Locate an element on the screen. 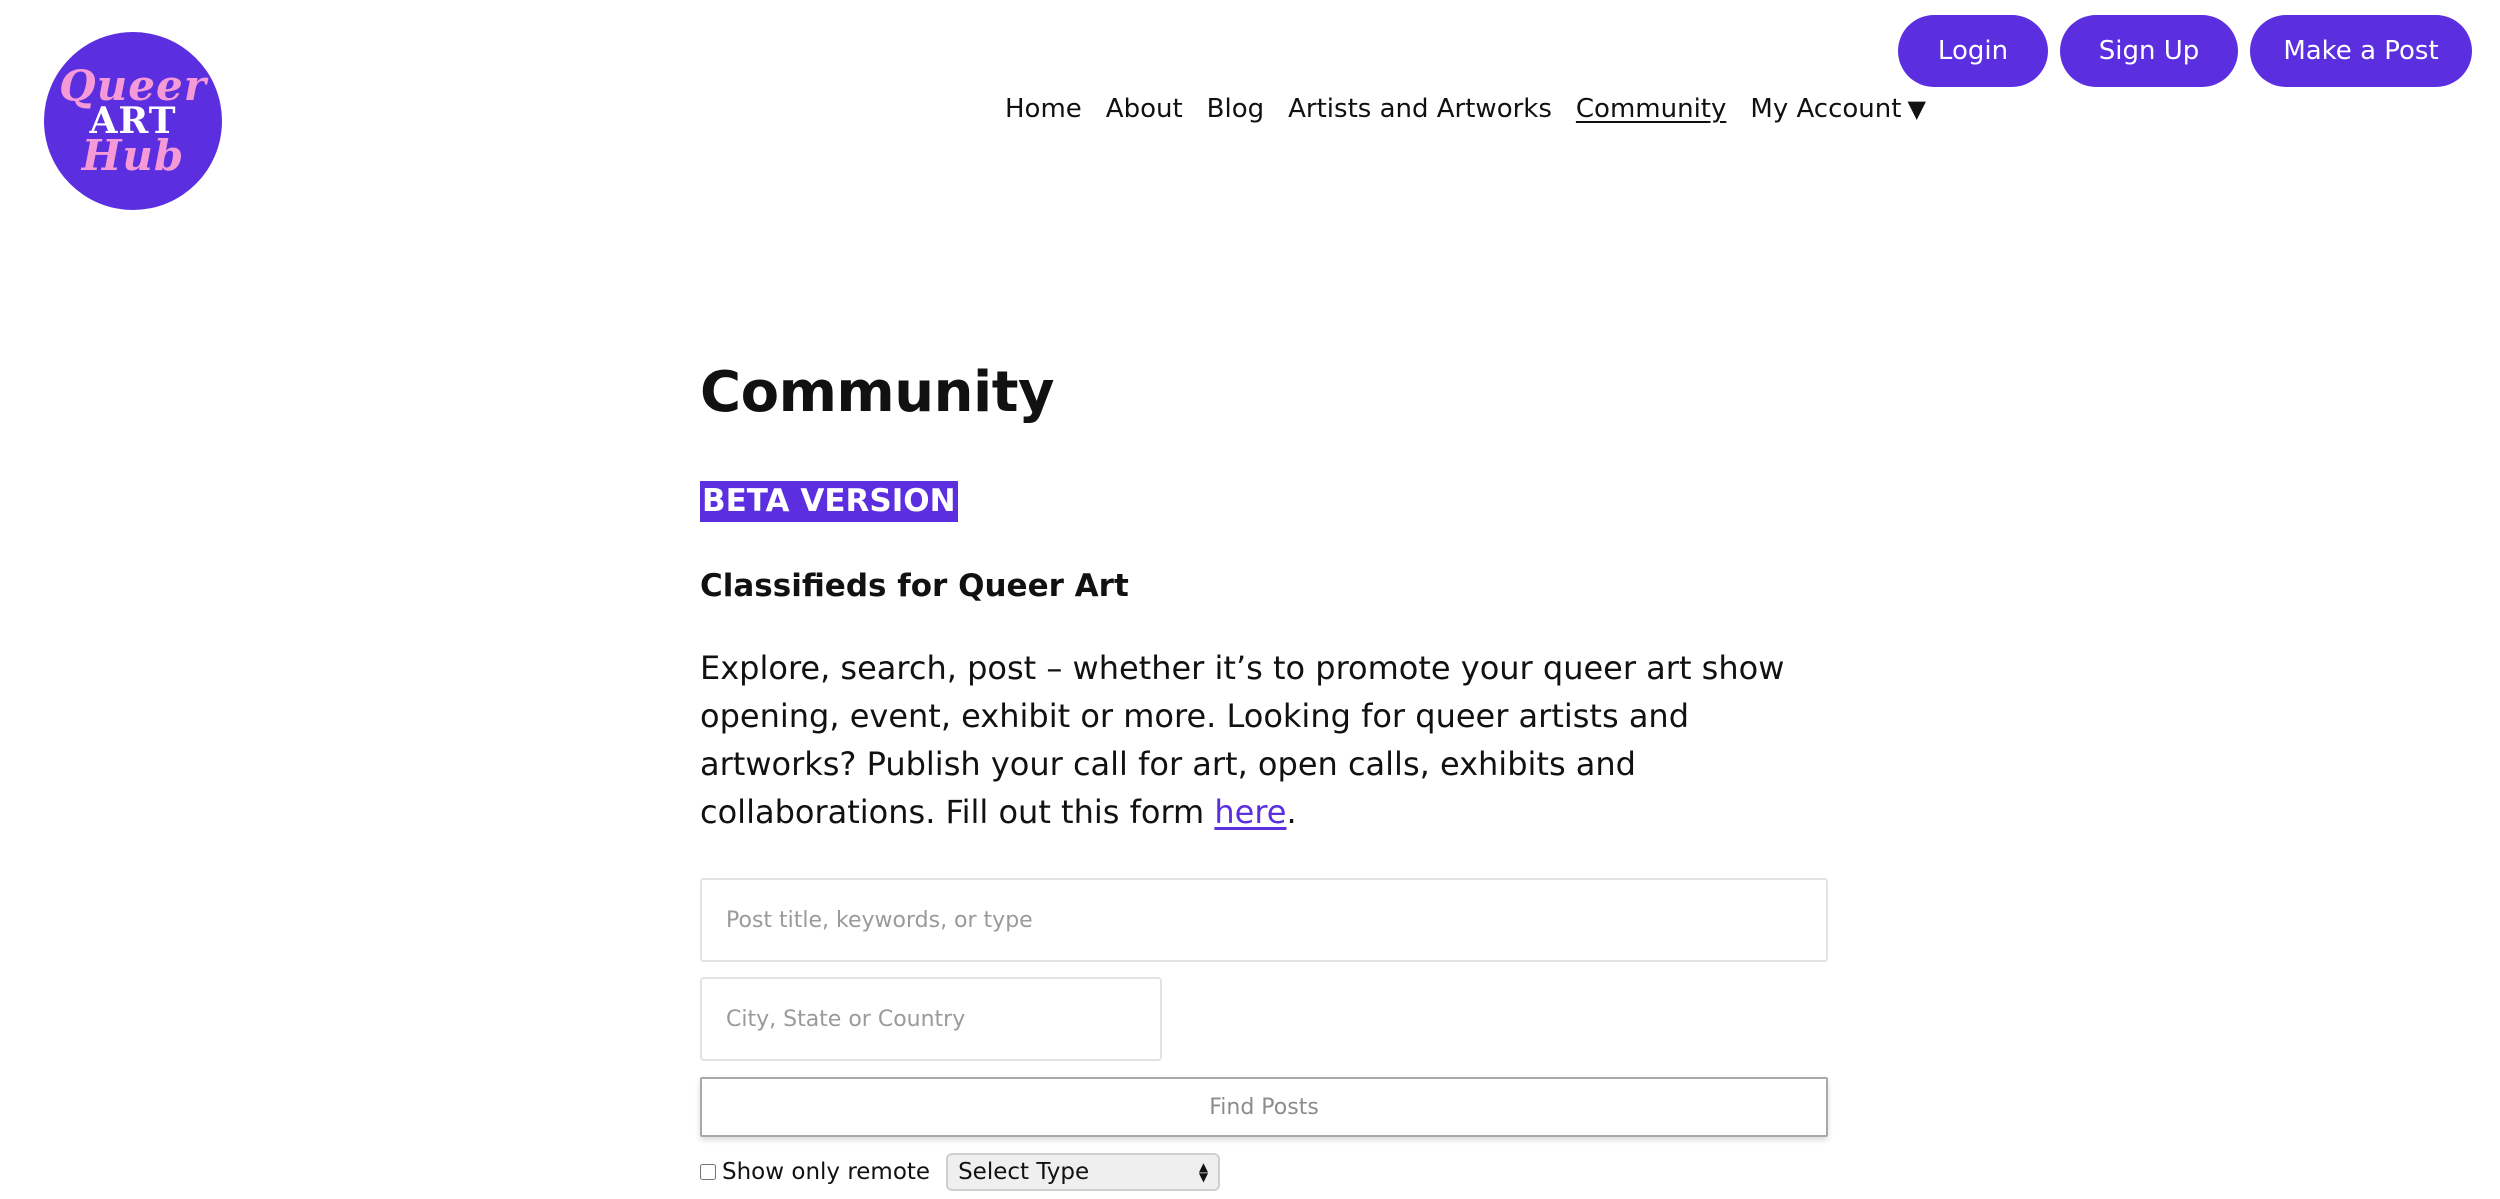 The width and height of the screenshot is (2500, 1199). nav-about: About is located at coordinates (1144, 109).